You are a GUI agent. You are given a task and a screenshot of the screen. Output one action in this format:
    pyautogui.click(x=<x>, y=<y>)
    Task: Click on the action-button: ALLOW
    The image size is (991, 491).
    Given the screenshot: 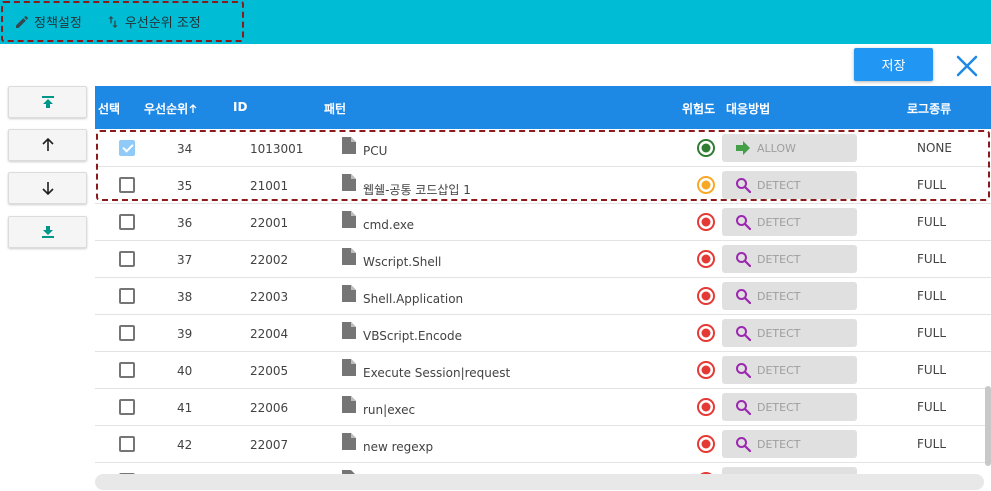 What is the action you would take?
    pyautogui.click(x=789, y=148)
    